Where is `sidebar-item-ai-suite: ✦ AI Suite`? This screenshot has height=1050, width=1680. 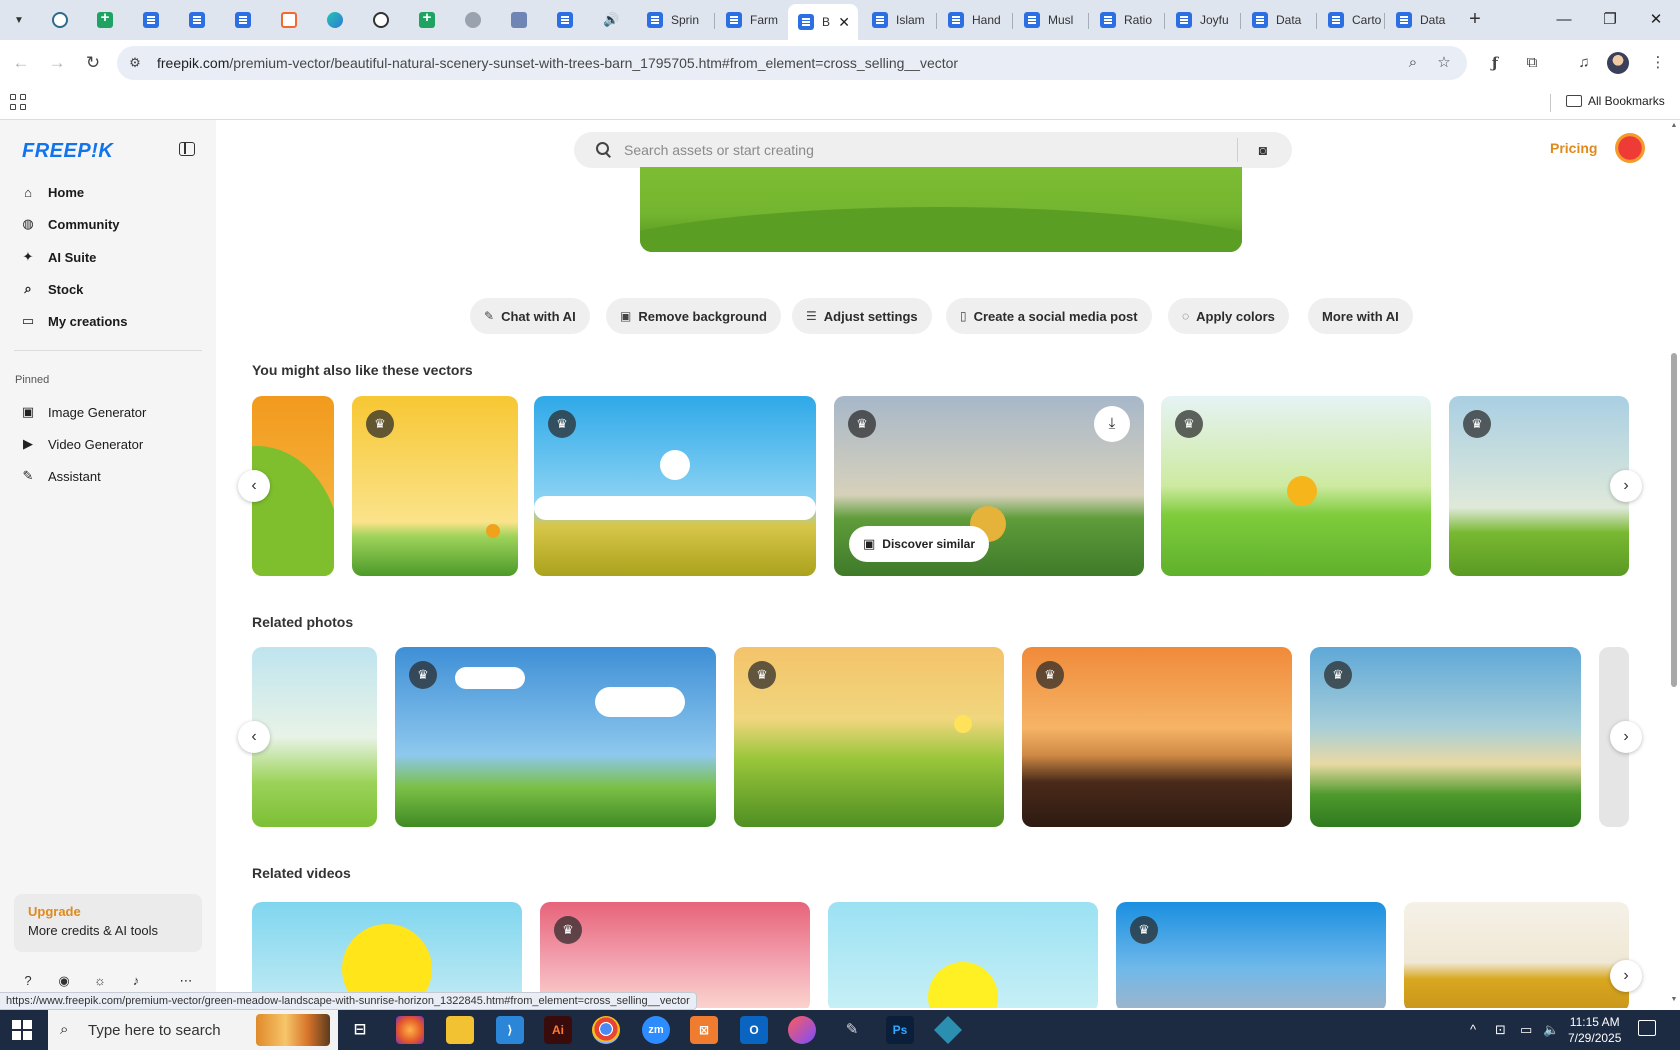 sidebar-item-ai-suite: ✦ AI Suite is located at coordinates (108, 257).